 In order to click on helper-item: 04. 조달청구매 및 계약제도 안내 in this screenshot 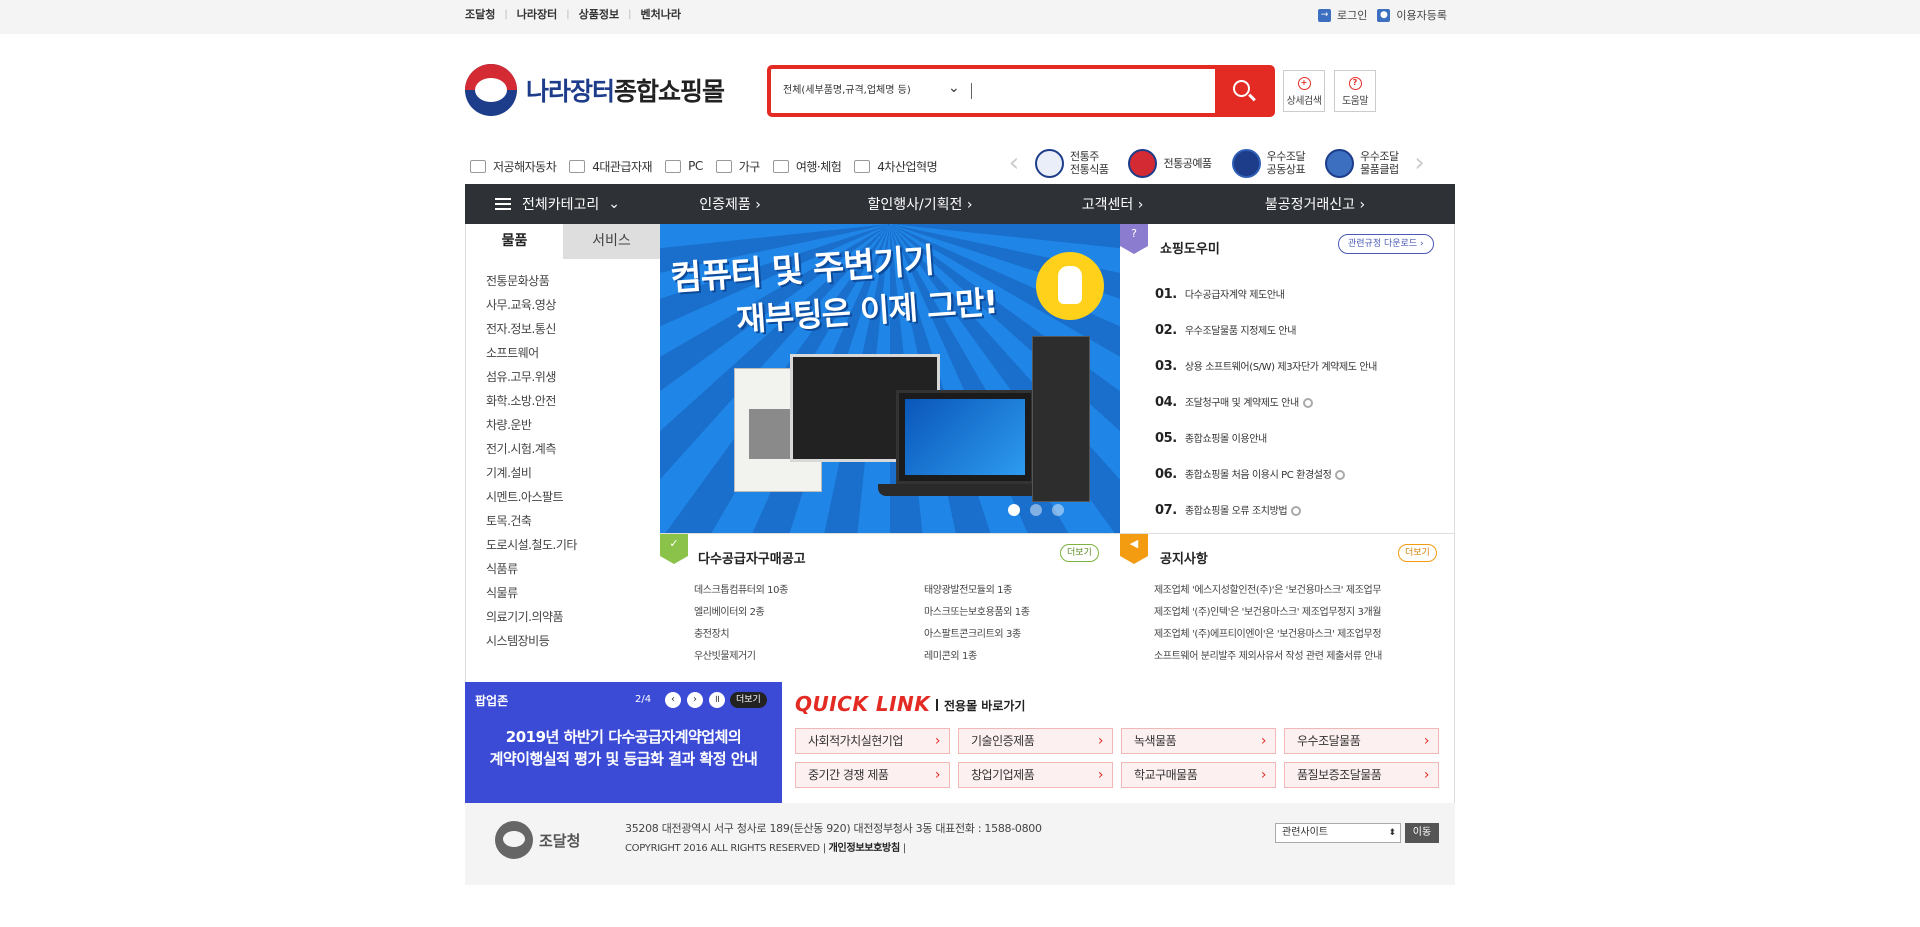, I will do `click(1266, 403)`.